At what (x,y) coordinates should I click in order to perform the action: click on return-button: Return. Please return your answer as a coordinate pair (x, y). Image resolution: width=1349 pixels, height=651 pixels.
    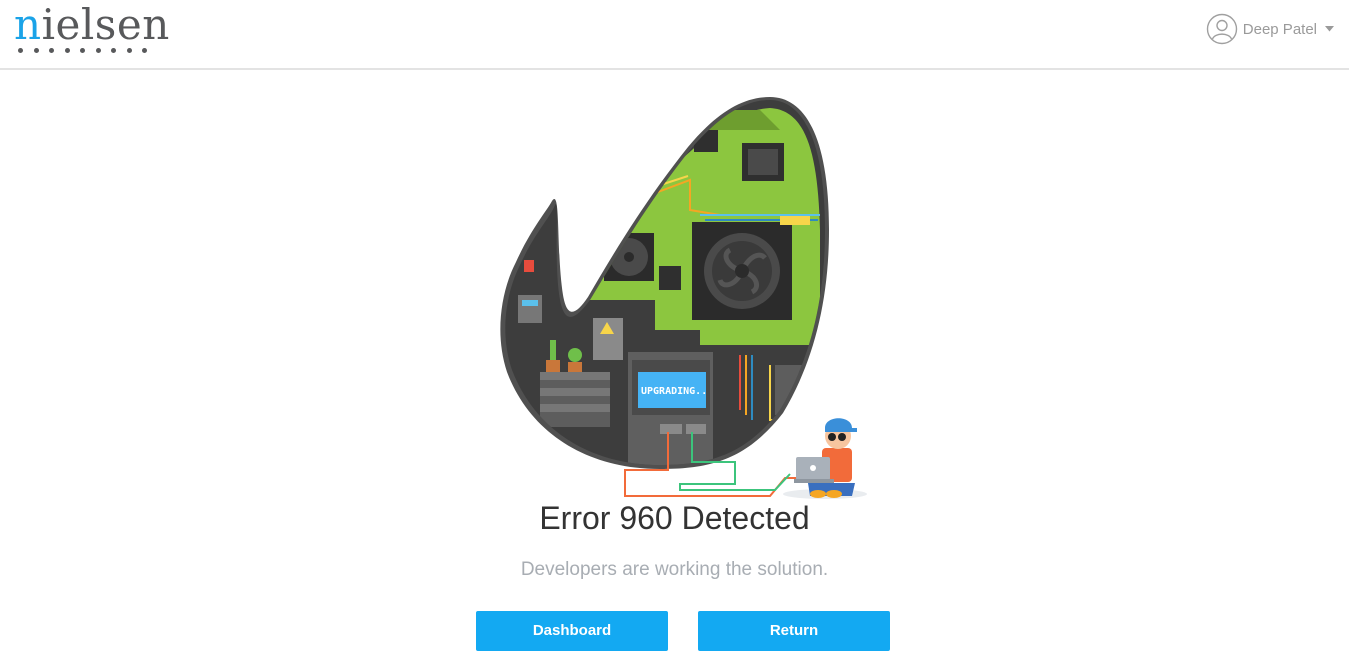
    Looking at the image, I should click on (794, 631).